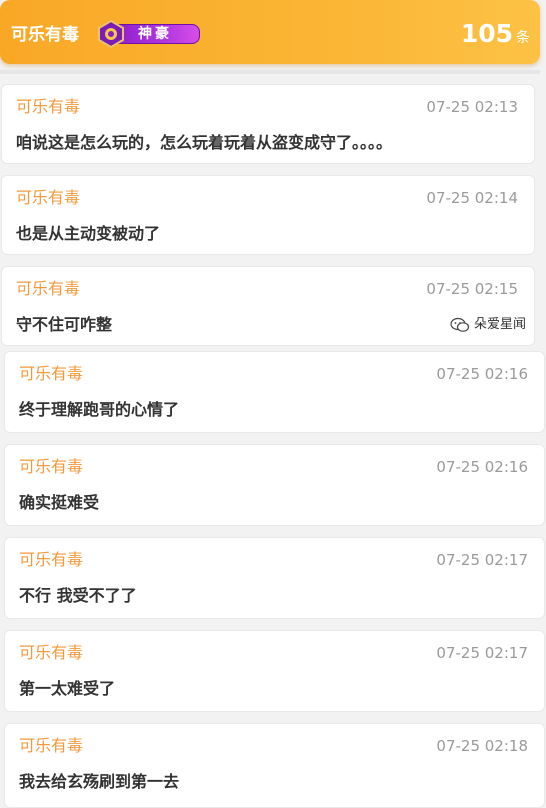  I want to click on message-card: 可乐有毒 07-25 02:16 确实挺难受, so click(274, 485).